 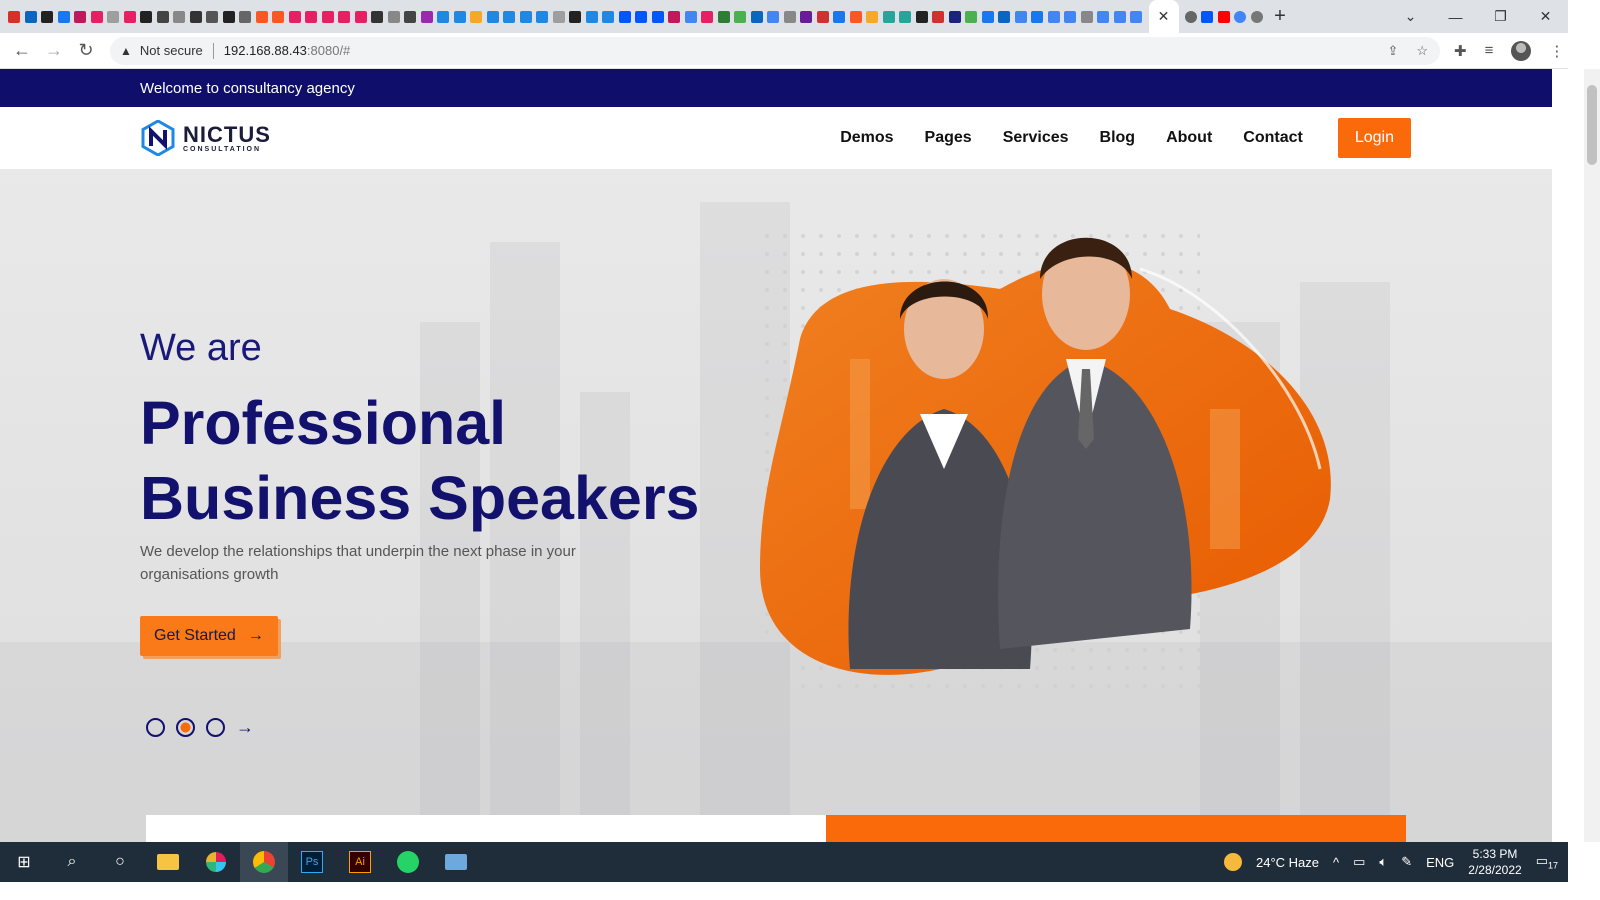 What do you see at coordinates (216, 862) in the screenshot?
I see `slack-icon` at bounding box center [216, 862].